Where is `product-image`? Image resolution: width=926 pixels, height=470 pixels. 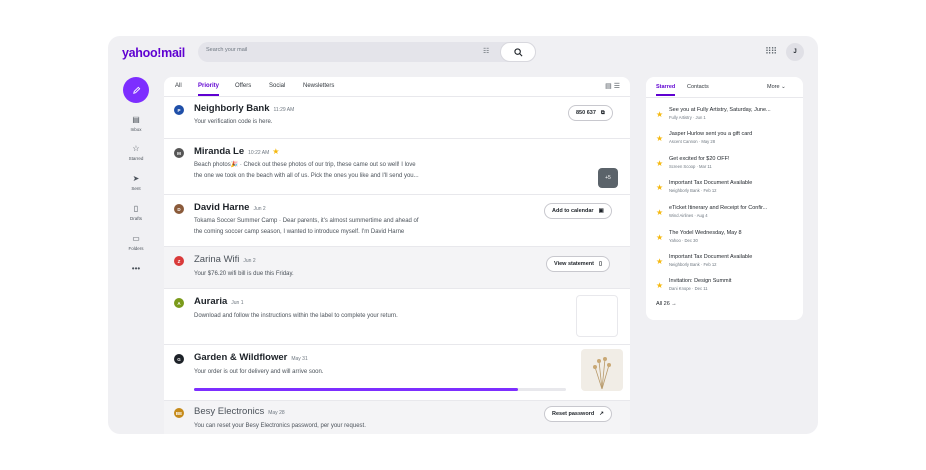 product-image is located at coordinates (602, 370).